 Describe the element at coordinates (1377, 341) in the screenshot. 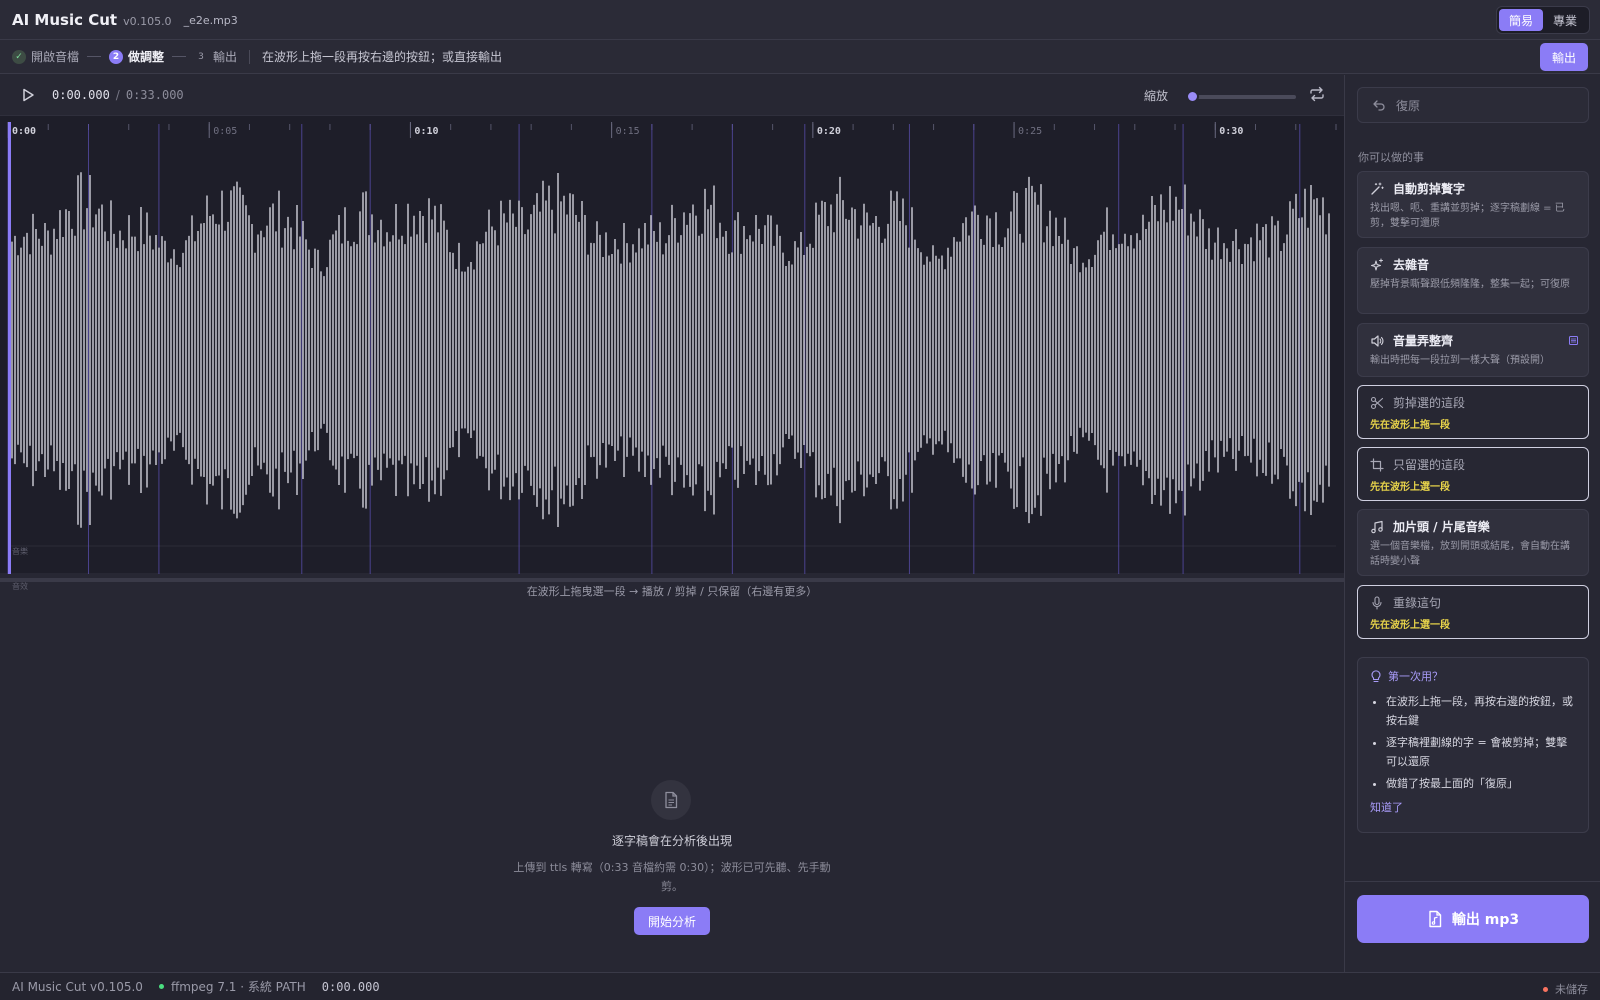

I see `speaker-icon` at that location.